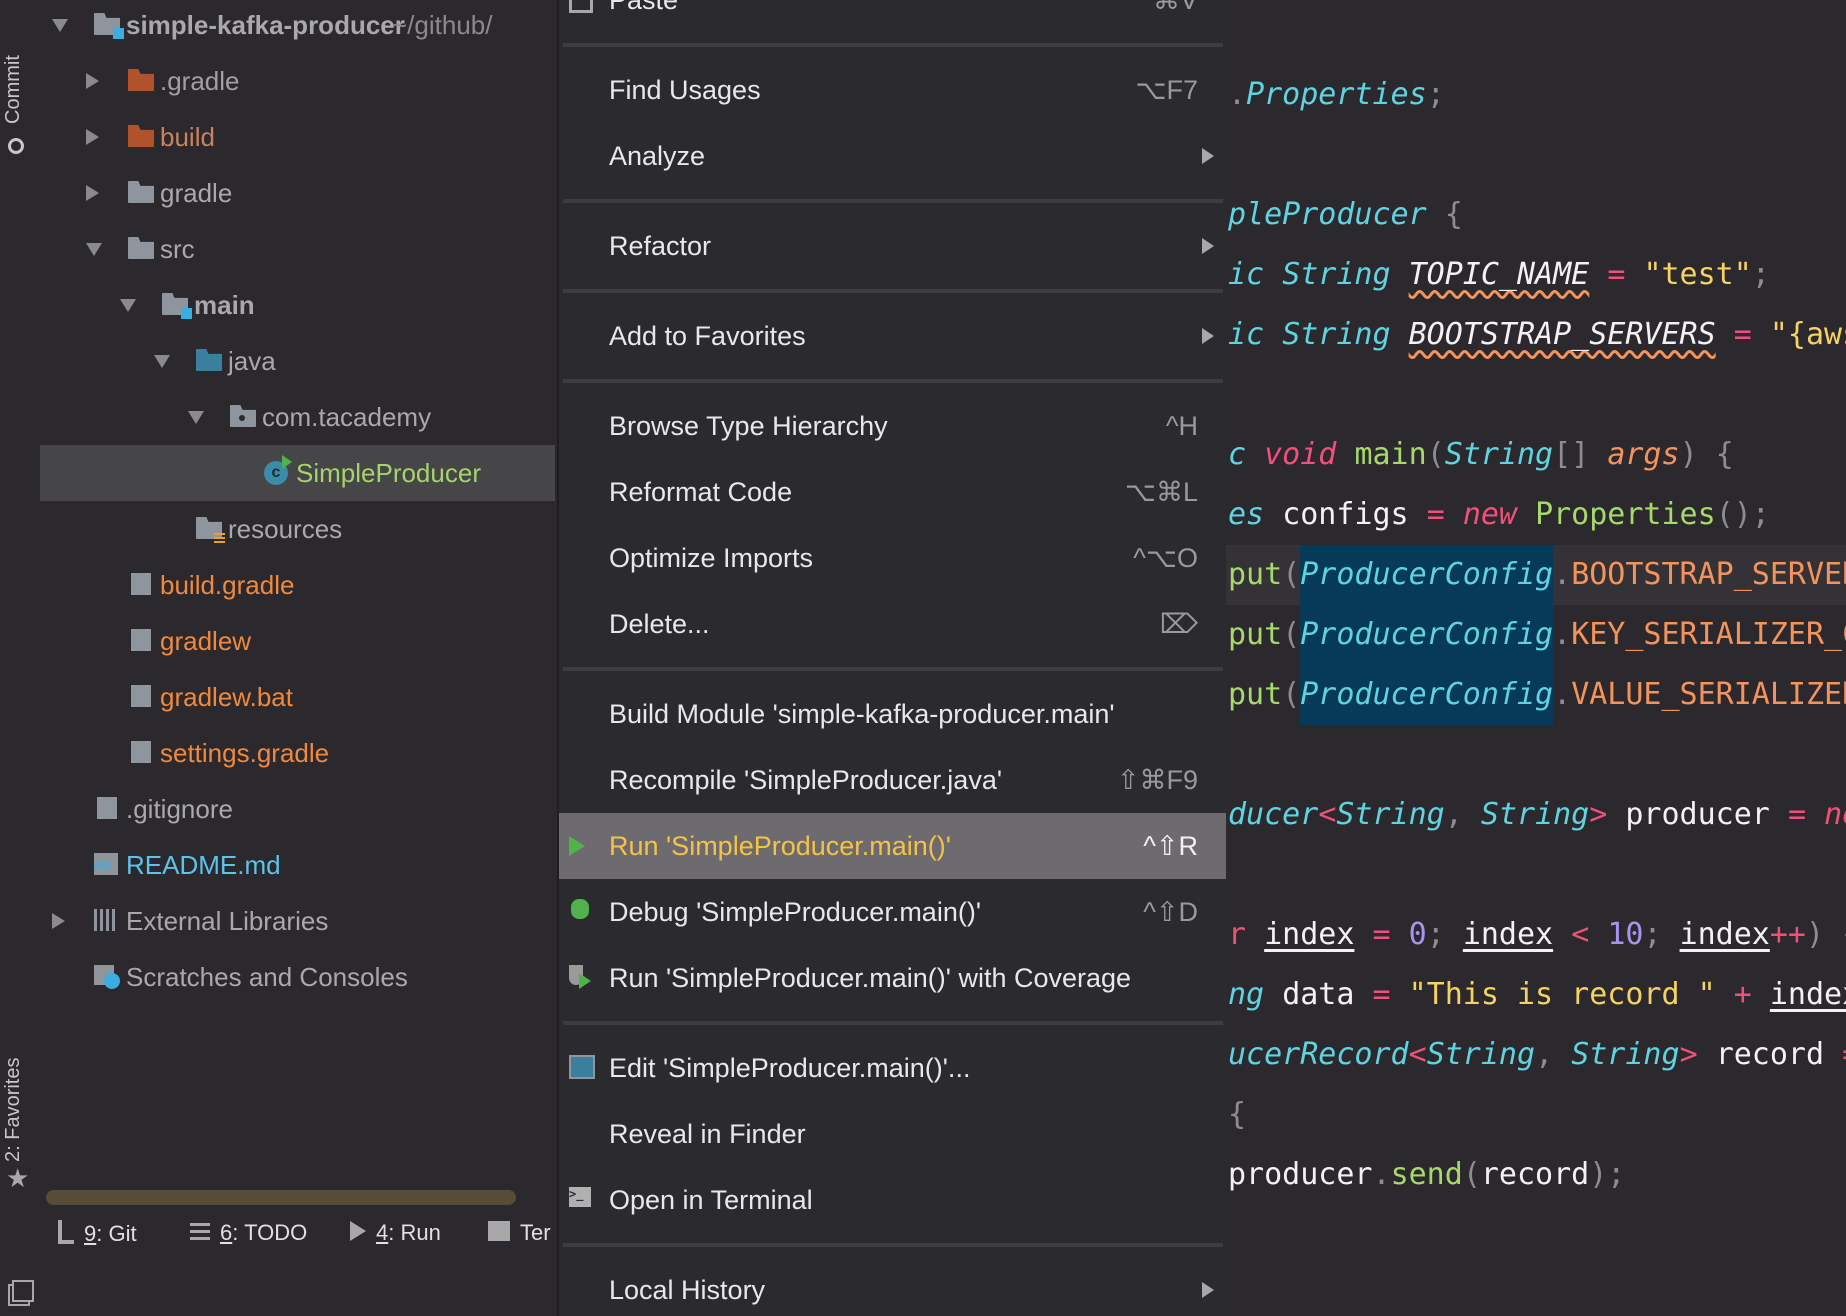 Image resolution: width=1846 pixels, height=1316 pixels. I want to click on menu-item-debug-simpleproducer-main: Debug 'SimpleProducer.main()' ^⇧D, so click(892, 912).